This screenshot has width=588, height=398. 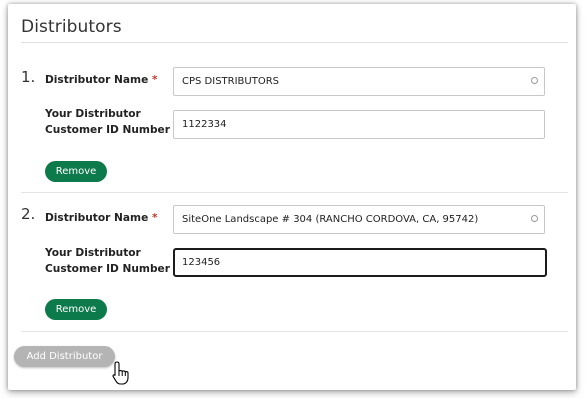 What do you see at coordinates (204, 124) in the screenshot?
I see `customer-id-value-1: 1122334` at bounding box center [204, 124].